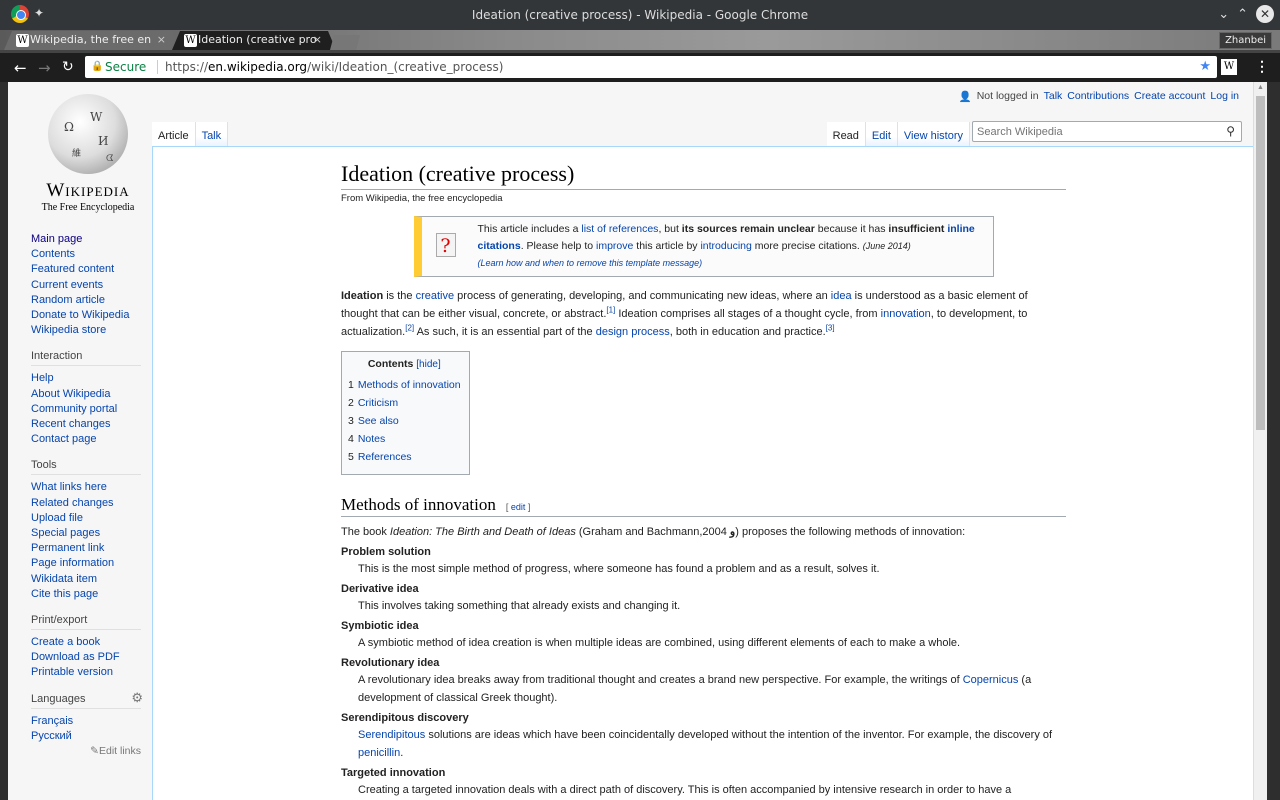 This screenshot has height=800, width=1280. I want to click on pencil-icon: ✎, so click(94, 751).